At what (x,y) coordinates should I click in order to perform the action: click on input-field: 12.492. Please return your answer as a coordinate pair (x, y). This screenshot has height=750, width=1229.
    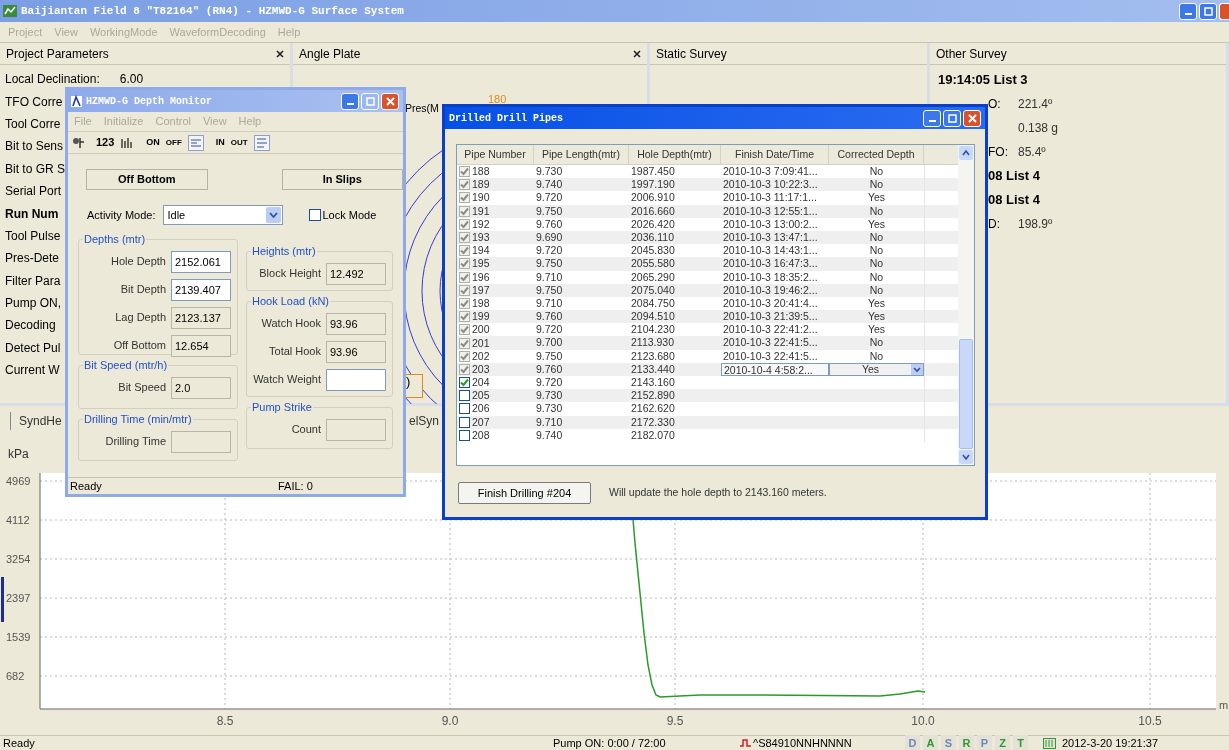
    Looking at the image, I should click on (356, 273).